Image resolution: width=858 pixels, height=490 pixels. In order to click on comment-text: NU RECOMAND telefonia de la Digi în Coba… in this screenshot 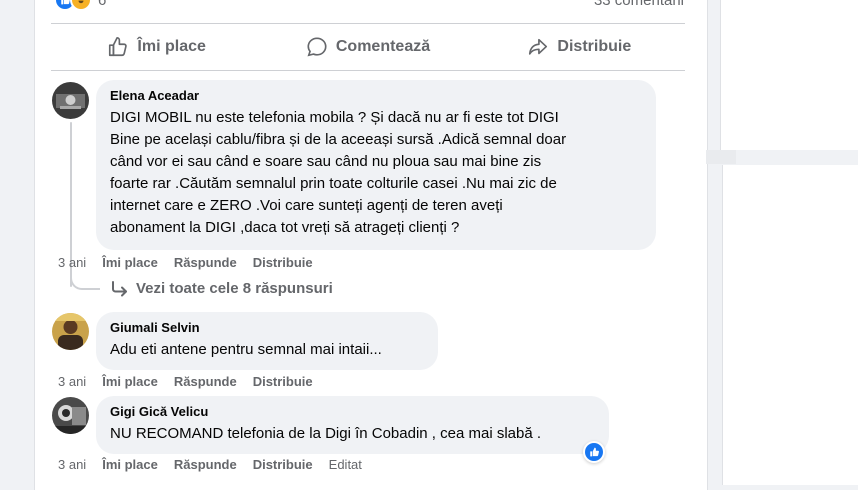, I will do `click(326, 433)`.